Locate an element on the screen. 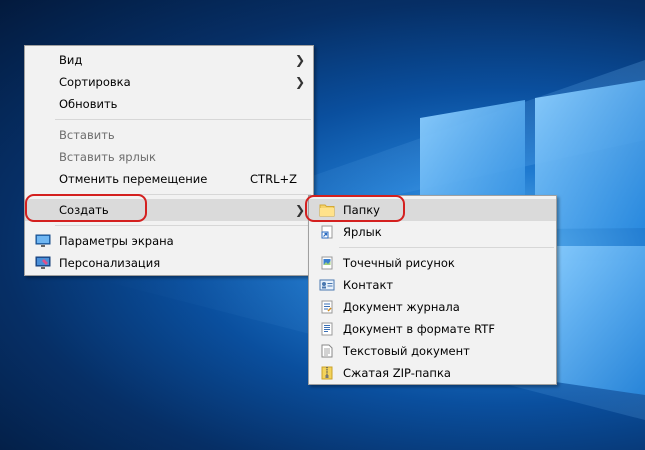 The height and width of the screenshot is (450, 645). annotation-highlight-create is located at coordinates (86, 208).